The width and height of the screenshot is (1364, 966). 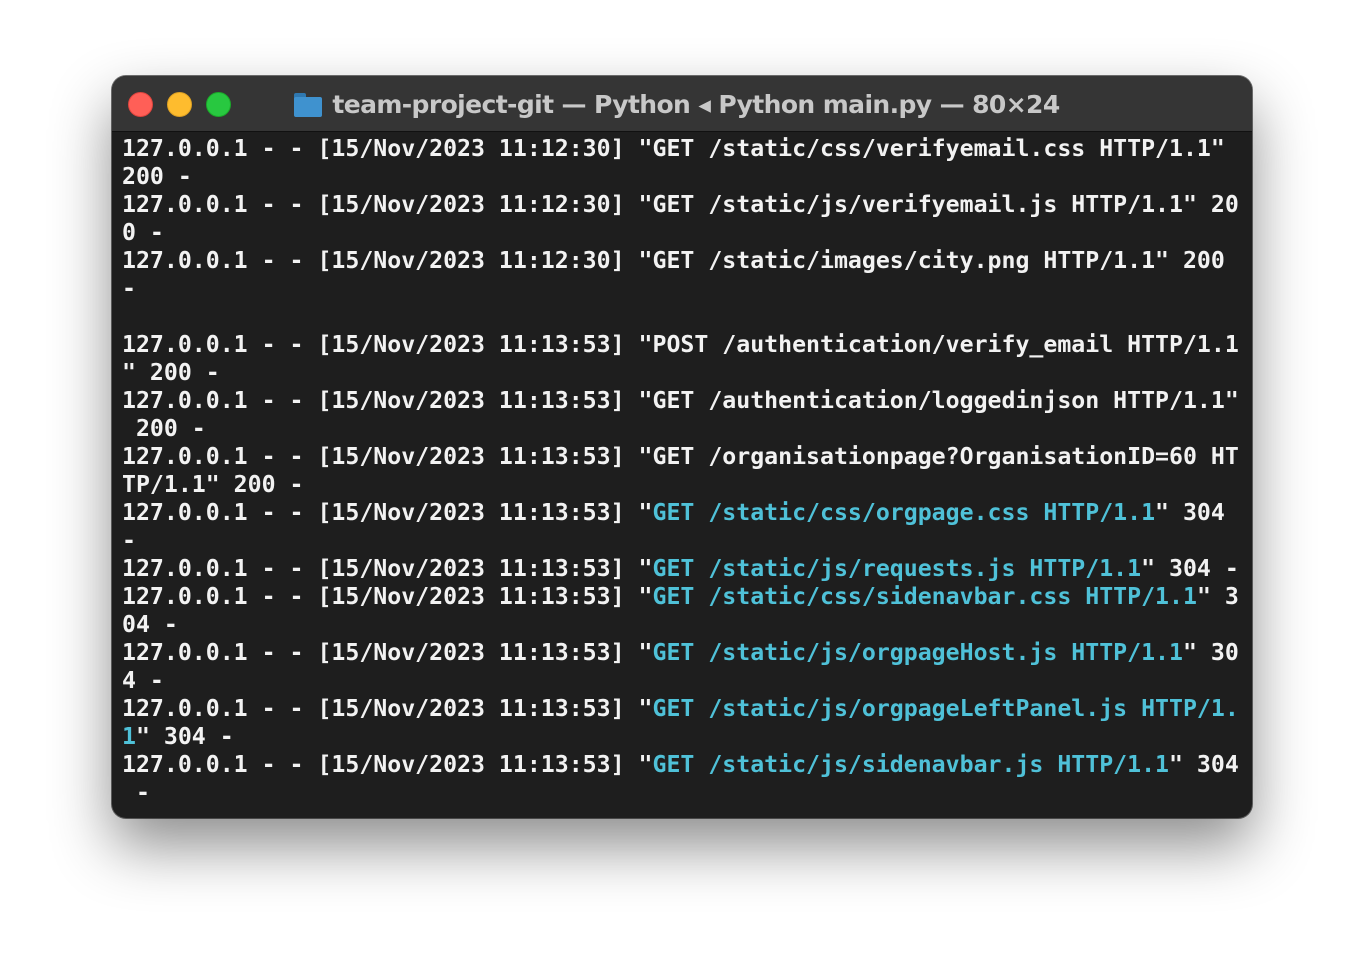 What do you see at coordinates (150, 624) in the screenshot?
I see `log-text: 04 -` at bounding box center [150, 624].